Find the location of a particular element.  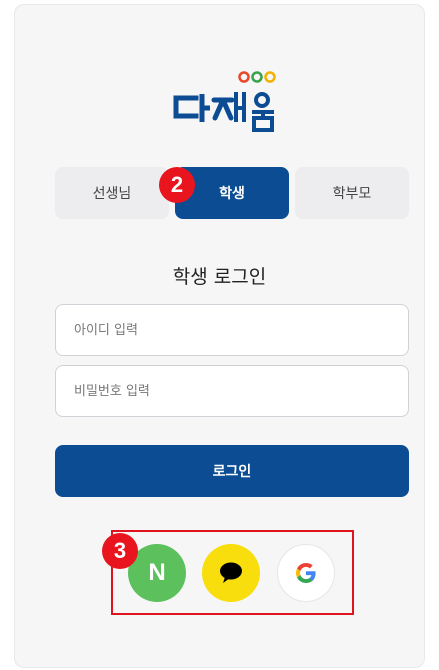

step-3-badge: 3 is located at coordinates (120, 551).